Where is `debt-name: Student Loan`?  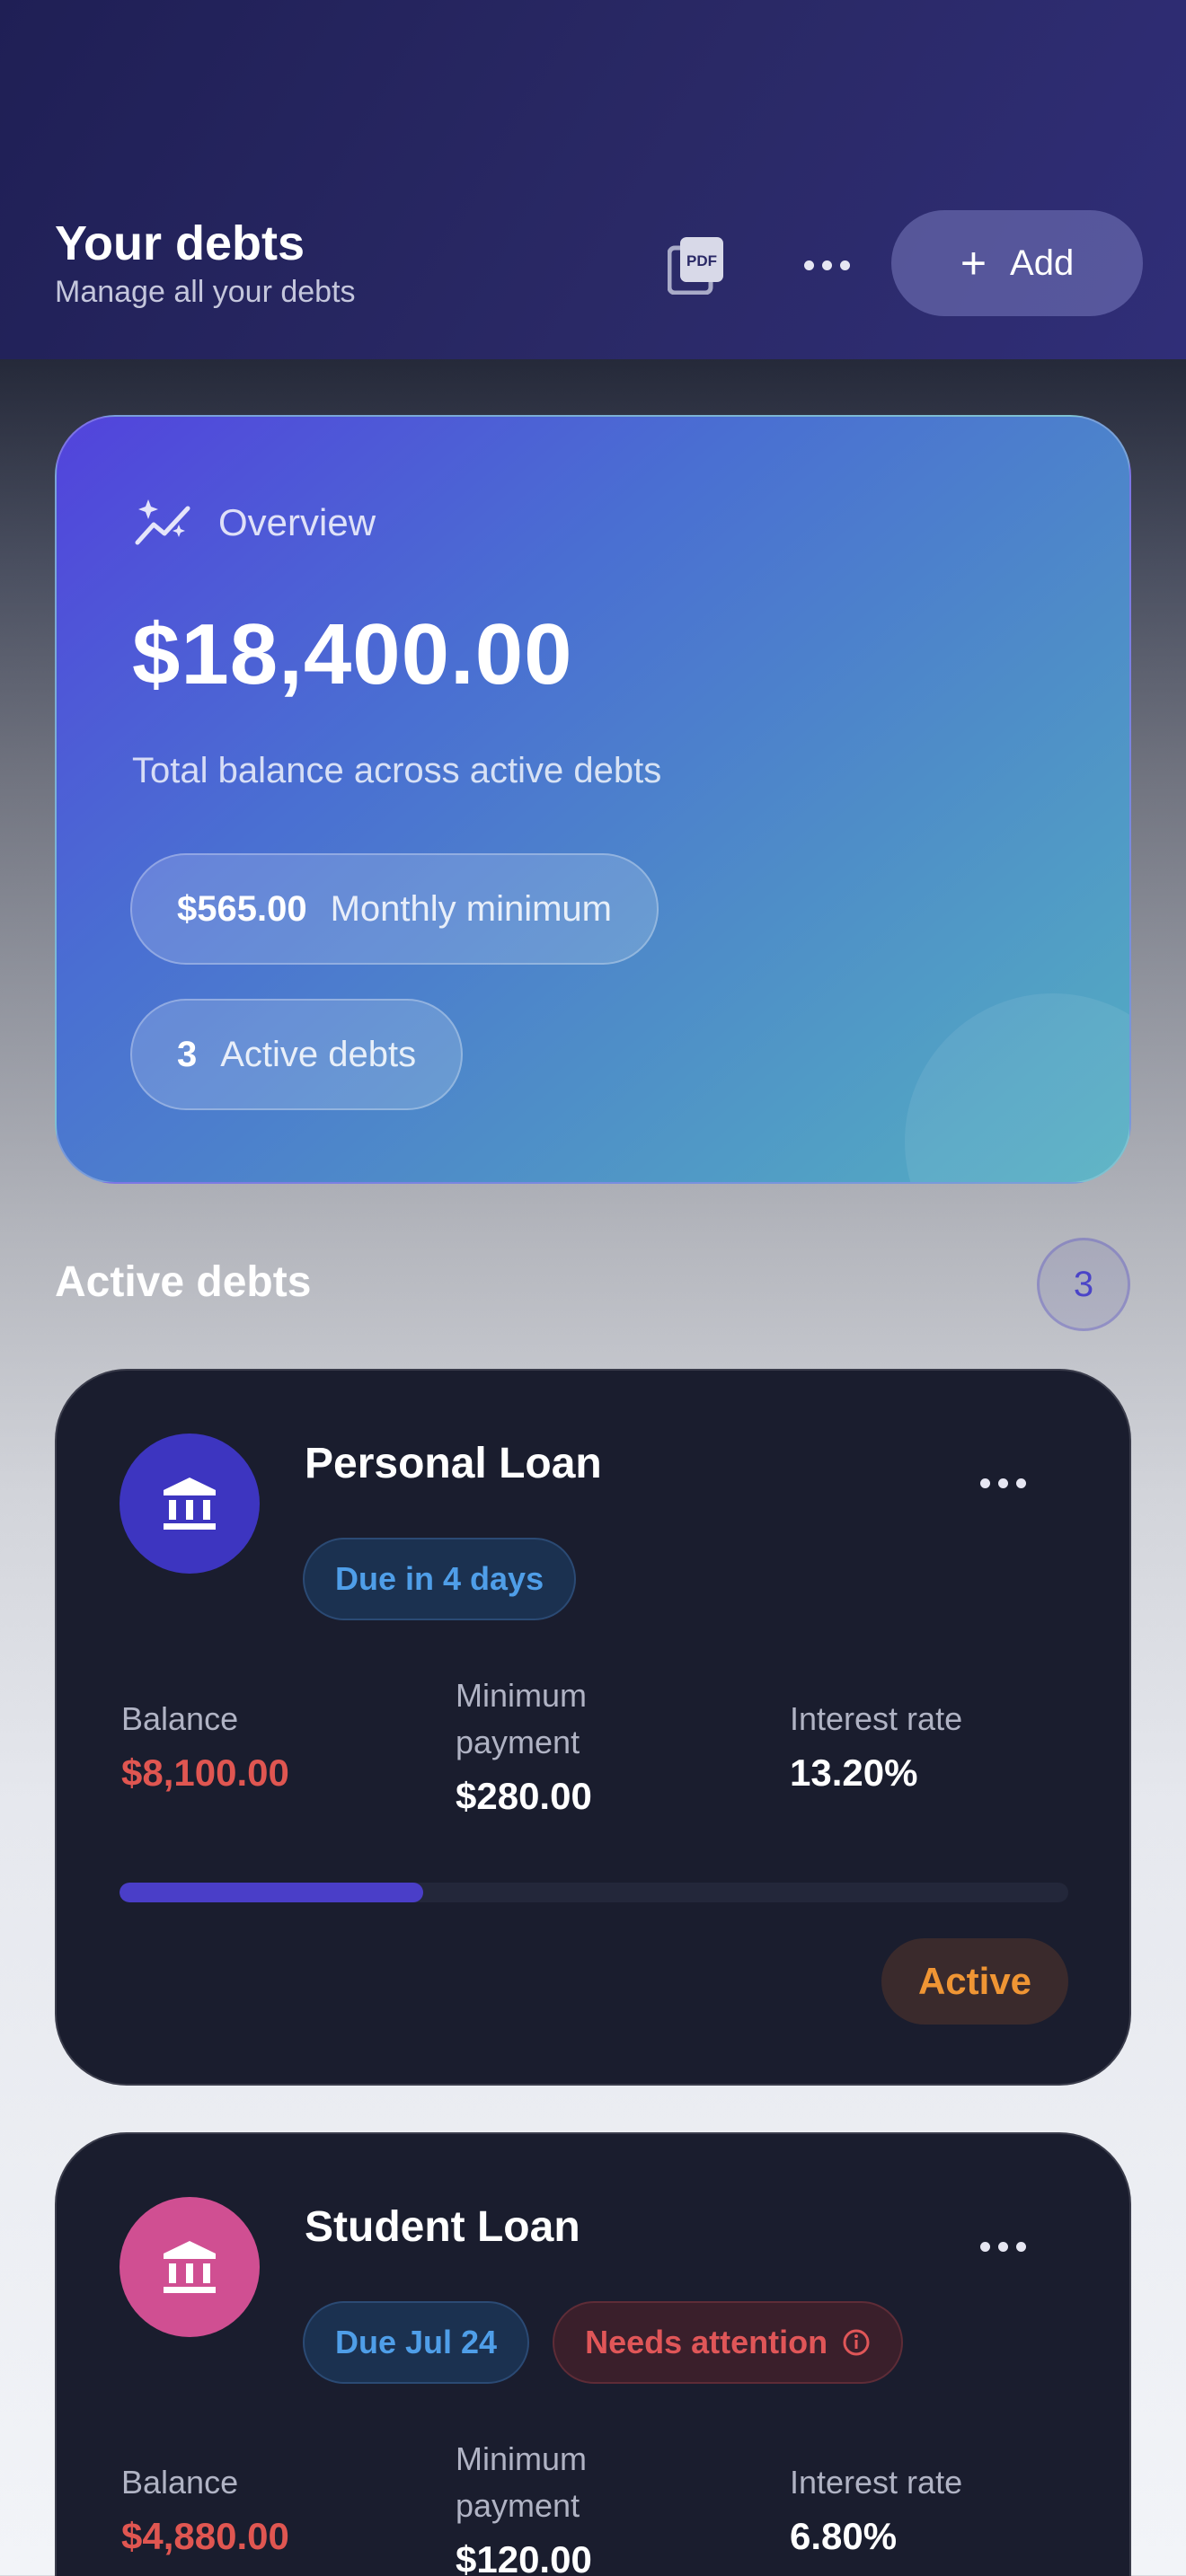
debt-name: Student Loan is located at coordinates (442, 2227).